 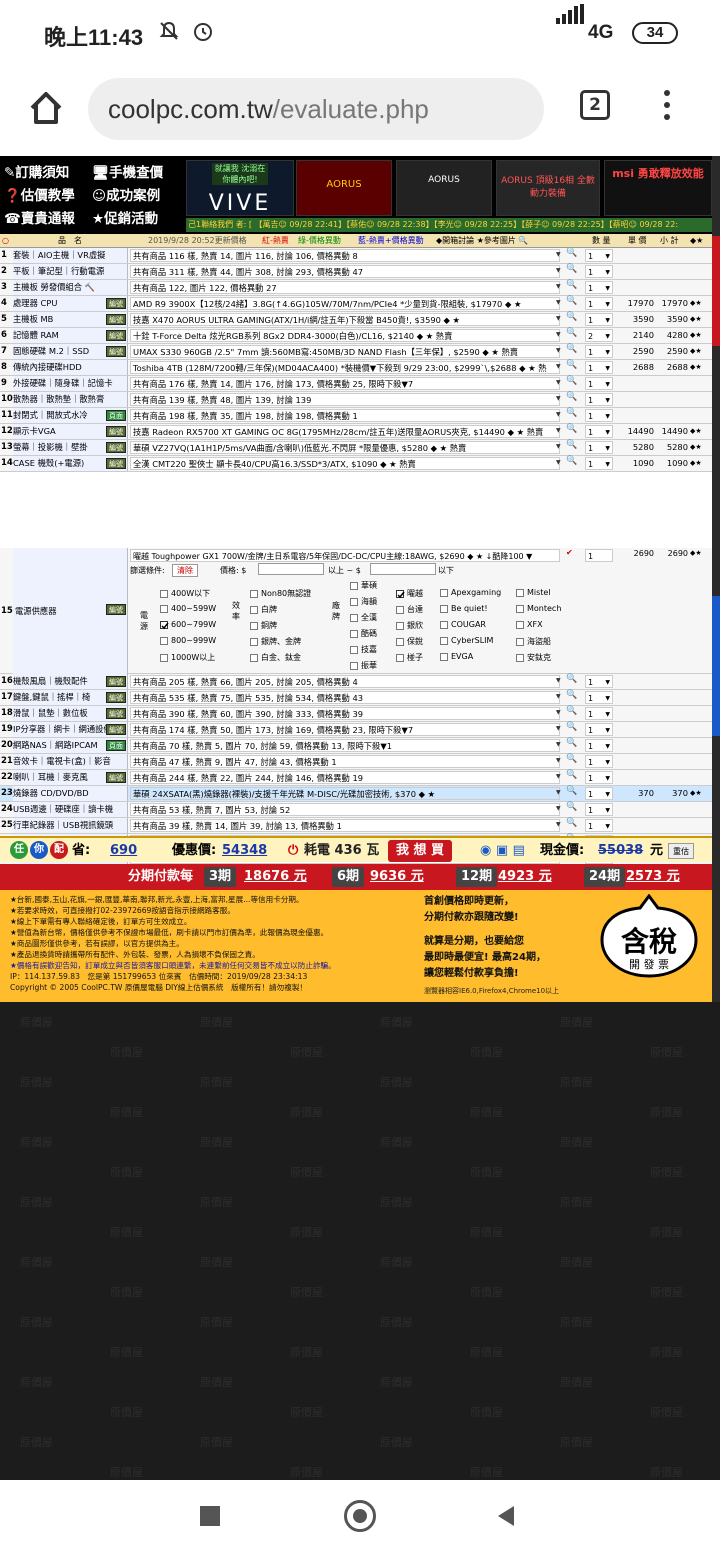 I want to click on banner-ad-3: AORUS, so click(x=444, y=188).